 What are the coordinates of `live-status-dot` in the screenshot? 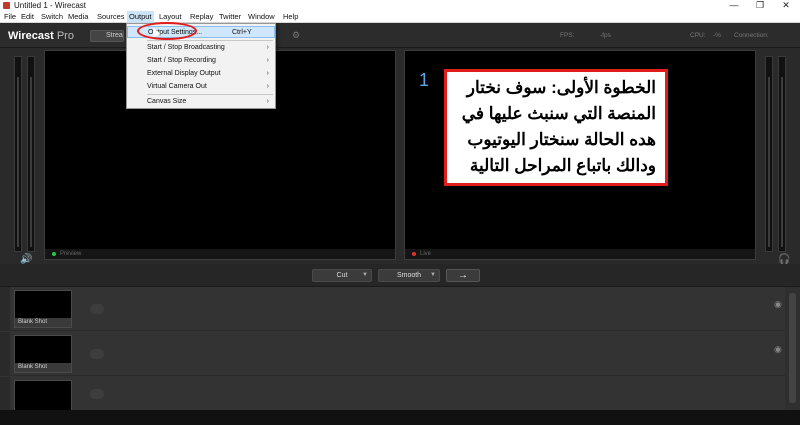 It's located at (414, 254).